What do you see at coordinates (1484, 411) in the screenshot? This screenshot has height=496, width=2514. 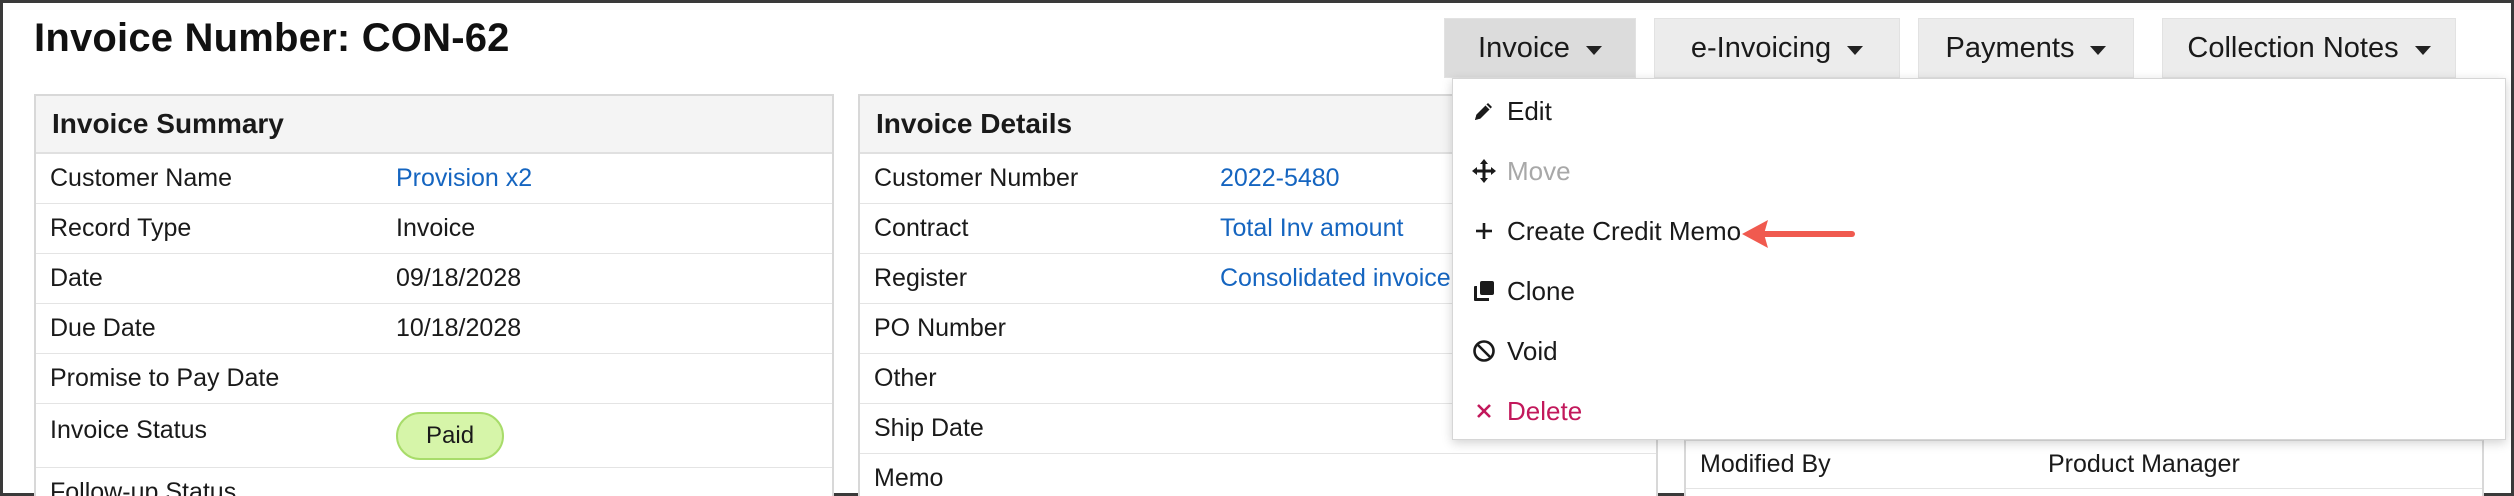 I see `x-icon` at bounding box center [1484, 411].